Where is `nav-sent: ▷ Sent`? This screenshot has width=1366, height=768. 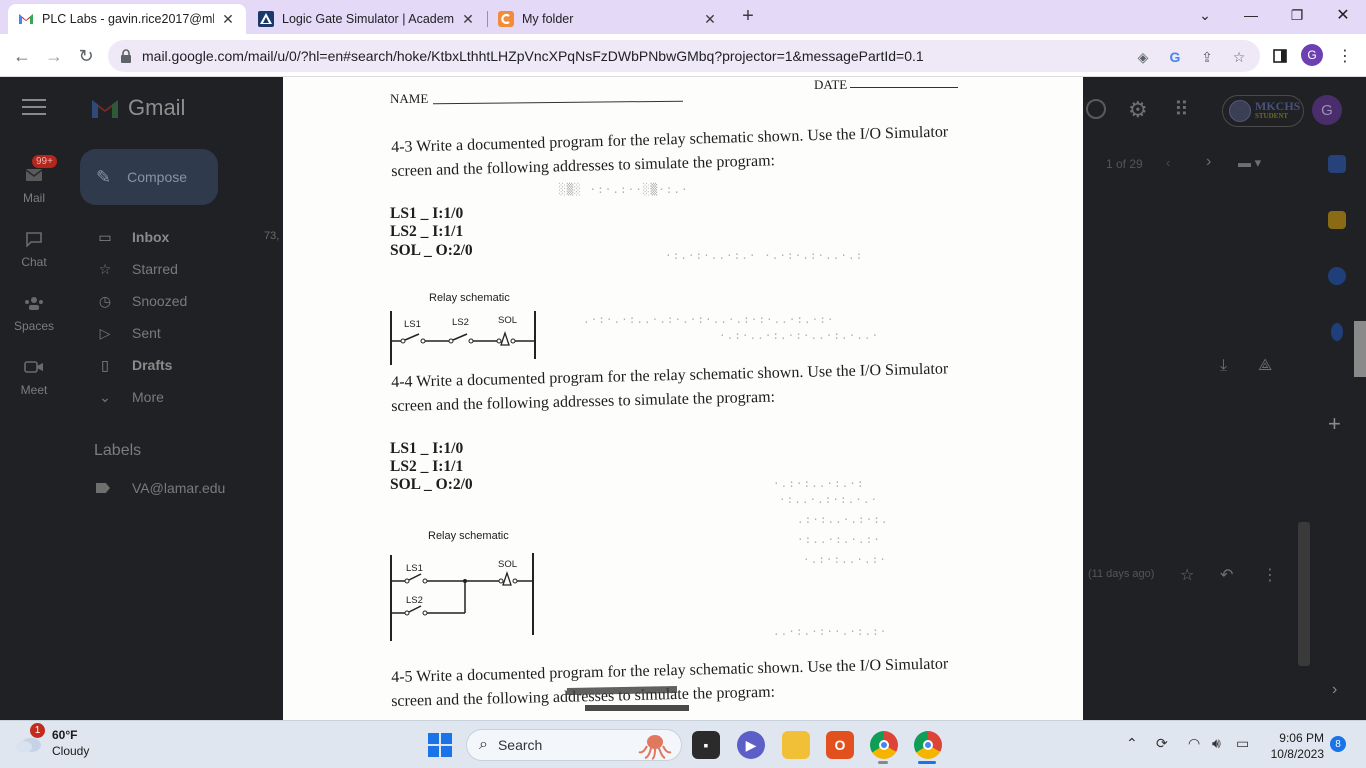
nav-sent: ▷ Sent is located at coordinates (128, 333).